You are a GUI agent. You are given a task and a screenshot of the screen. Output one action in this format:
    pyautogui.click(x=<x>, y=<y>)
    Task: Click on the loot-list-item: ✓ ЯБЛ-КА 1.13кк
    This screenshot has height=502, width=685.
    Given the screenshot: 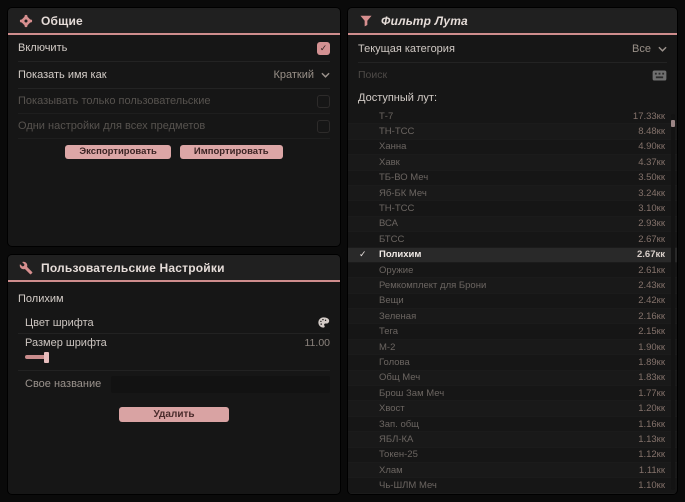 What is the action you would take?
    pyautogui.click(x=512, y=440)
    